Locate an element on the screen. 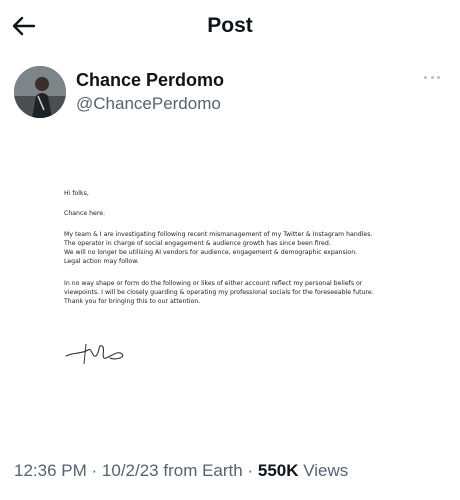 Image resolution: width=460 pixels, height=500 pixels. top-bar: Post is located at coordinates (230, 26).